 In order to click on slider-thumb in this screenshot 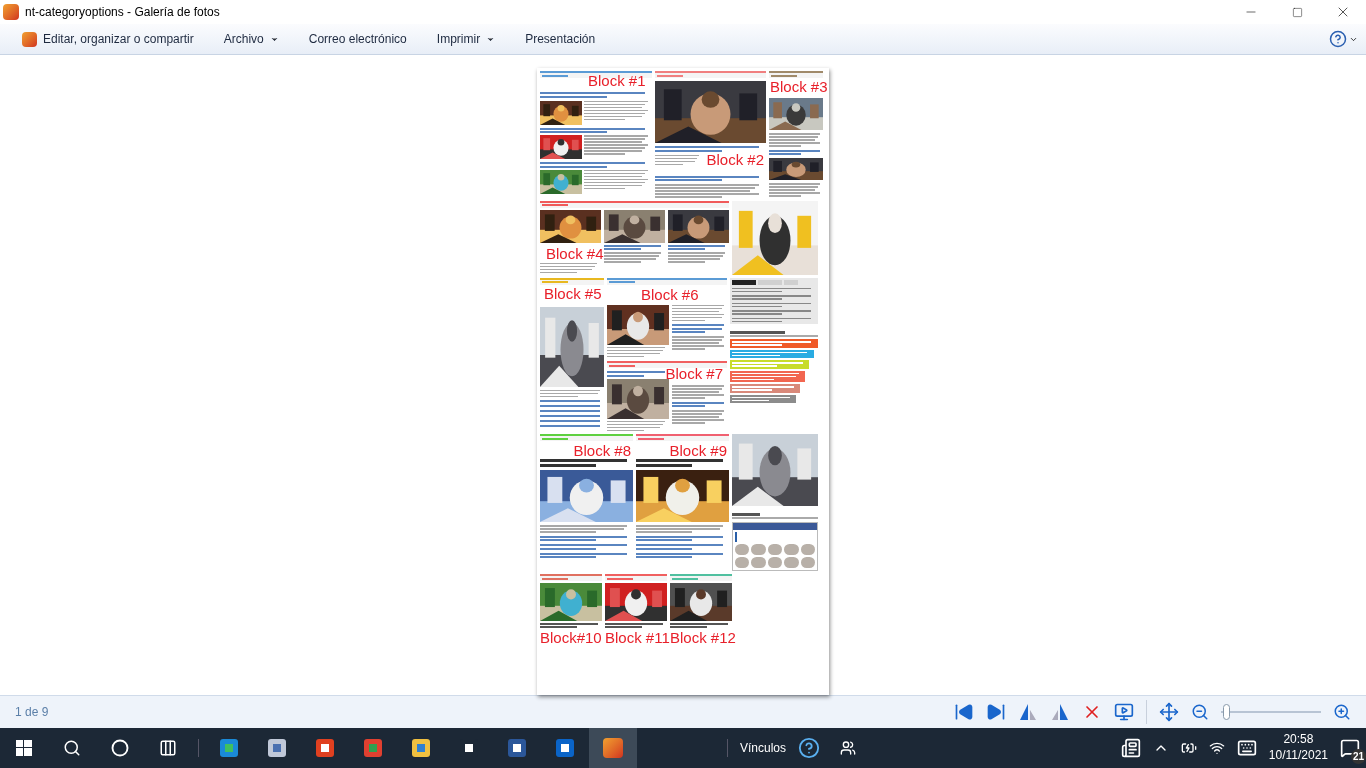, I will do `click(1226, 712)`.